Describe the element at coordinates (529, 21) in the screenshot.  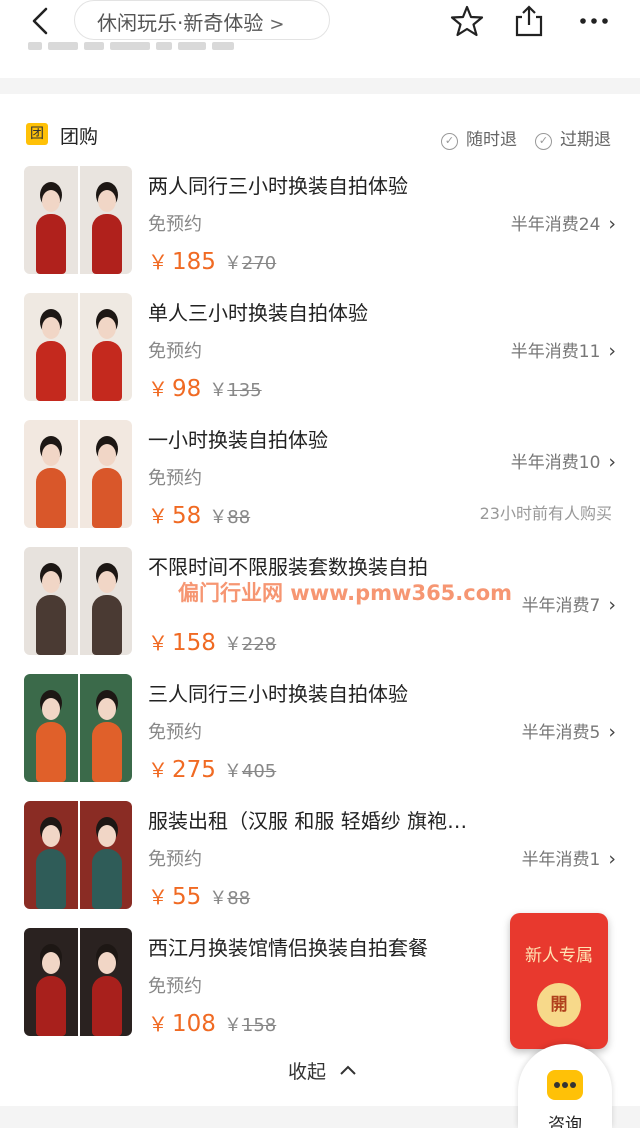
I see `share-icon` at that location.